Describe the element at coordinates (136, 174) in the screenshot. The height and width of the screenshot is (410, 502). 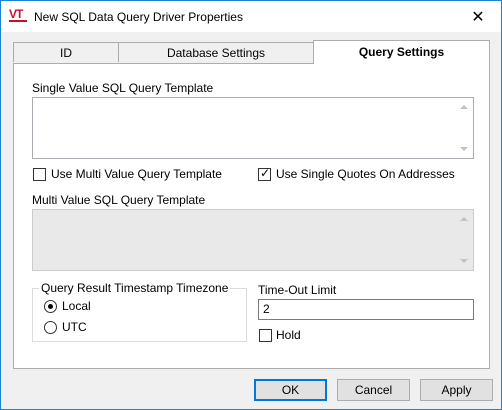
I see `use-multi-label: Use Multi Value Query Template` at that location.